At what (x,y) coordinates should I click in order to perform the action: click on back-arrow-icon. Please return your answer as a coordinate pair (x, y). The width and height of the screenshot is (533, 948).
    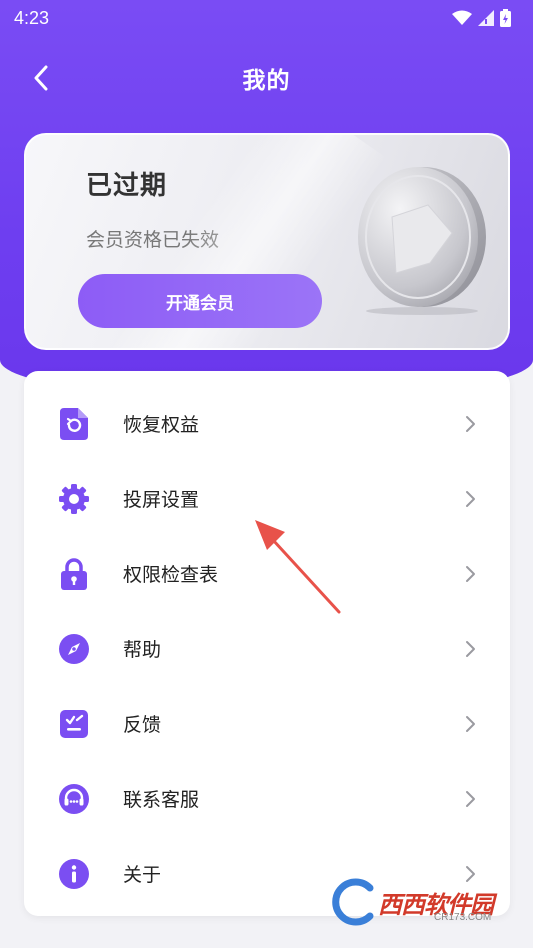
    Looking at the image, I should click on (41, 78).